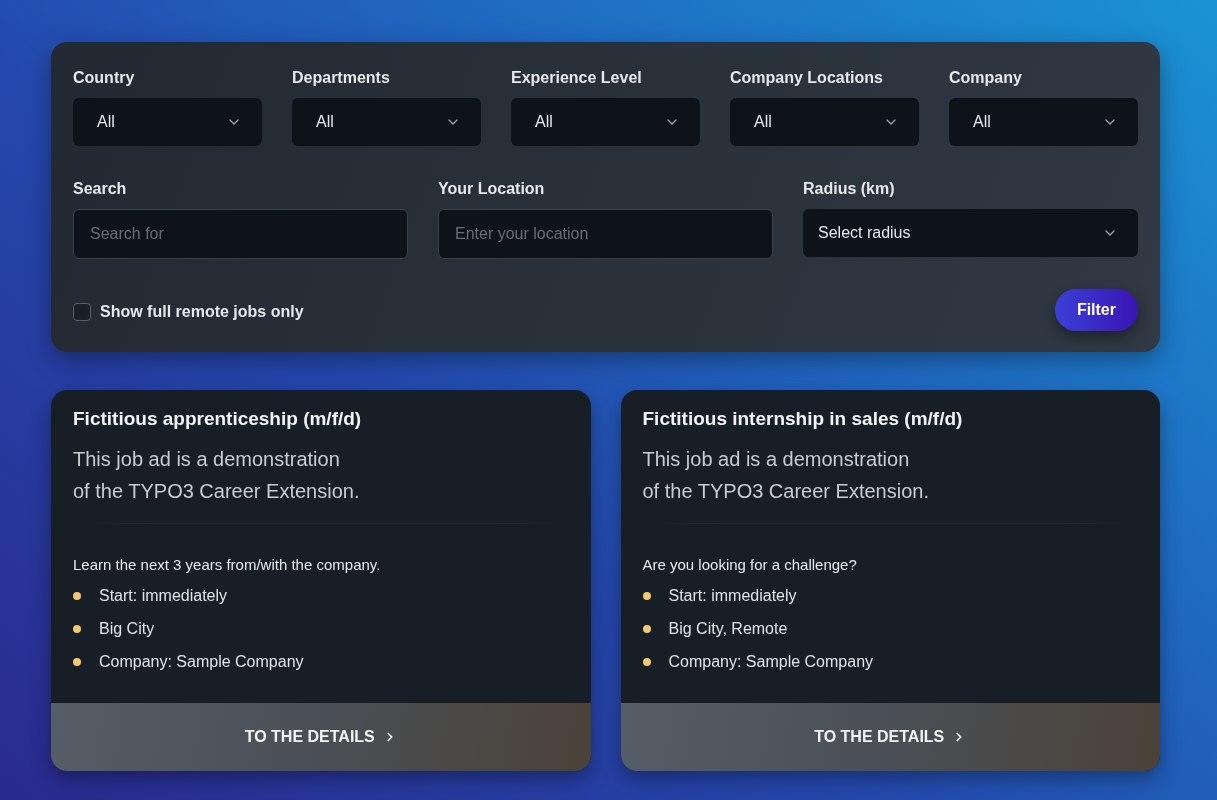 This screenshot has height=800, width=1217. What do you see at coordinates (202, 312) in the screenshot?
I see `checkbox-label: Show full remote jobs only` at bounding box center [202, 312].